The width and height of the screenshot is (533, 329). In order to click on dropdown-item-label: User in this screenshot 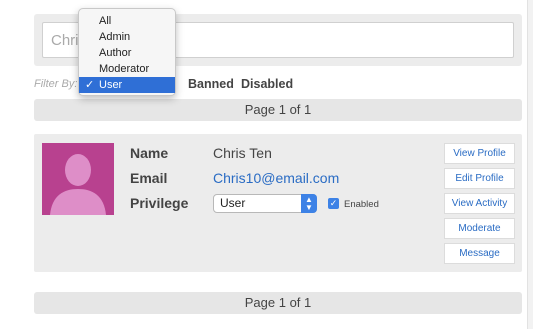, I will do `click(111, 85)`.